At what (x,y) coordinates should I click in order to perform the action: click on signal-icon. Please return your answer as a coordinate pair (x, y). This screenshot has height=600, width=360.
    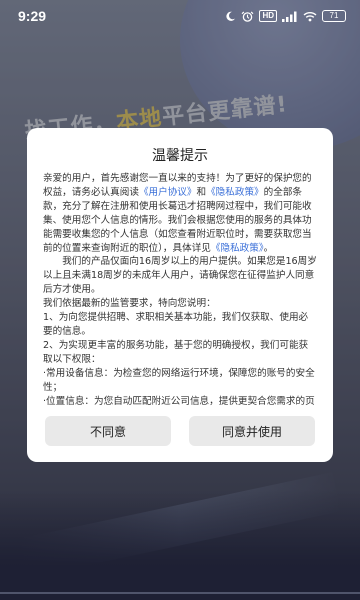
    Looking at the image, I should click on (290, 16).